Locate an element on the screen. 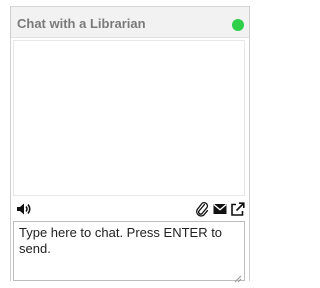 Image resolution: width=320 pixels, height=288 pixels. resize-grip-icon is located at coordinates (238, 276).